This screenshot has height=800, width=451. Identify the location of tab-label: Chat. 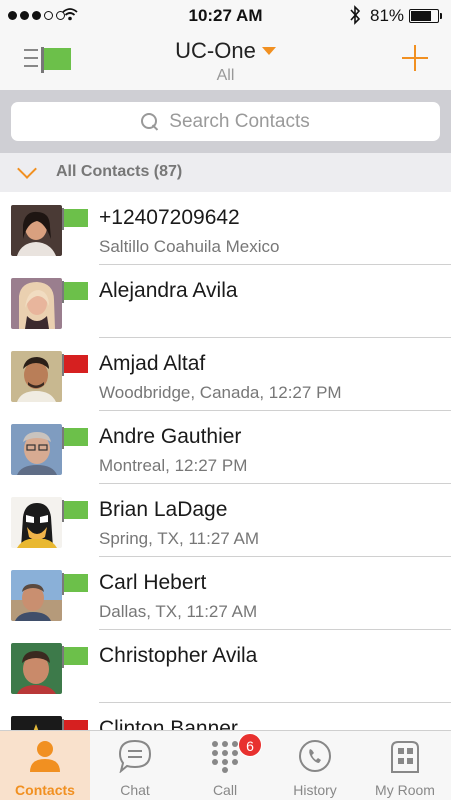
(135, 790).